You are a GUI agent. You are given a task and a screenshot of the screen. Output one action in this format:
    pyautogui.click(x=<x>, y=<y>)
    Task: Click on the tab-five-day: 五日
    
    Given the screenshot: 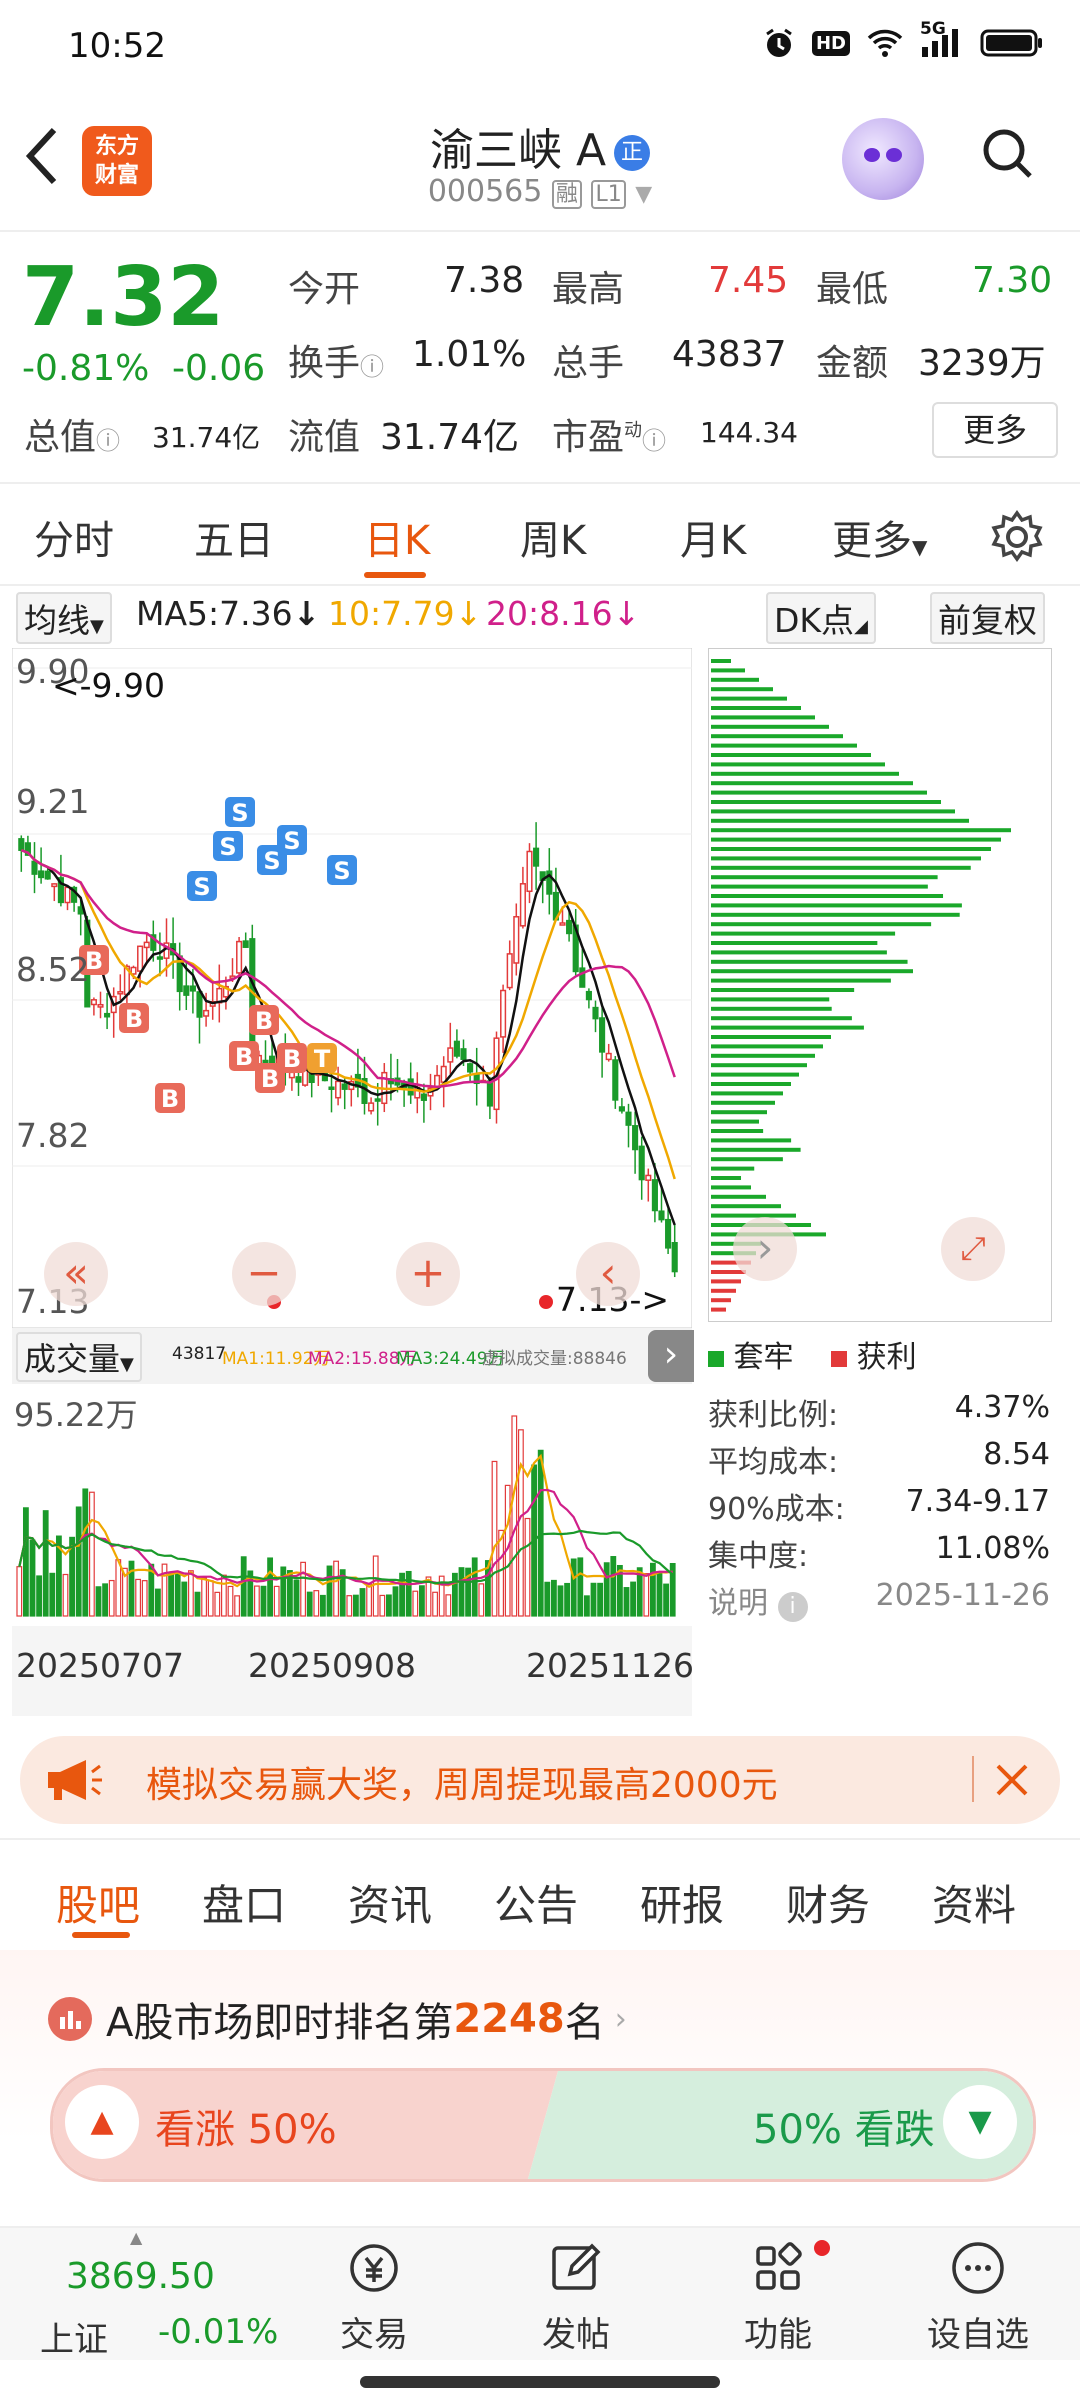 What is the action you would take?
    pyautogui.click(x=234, y=537)
    